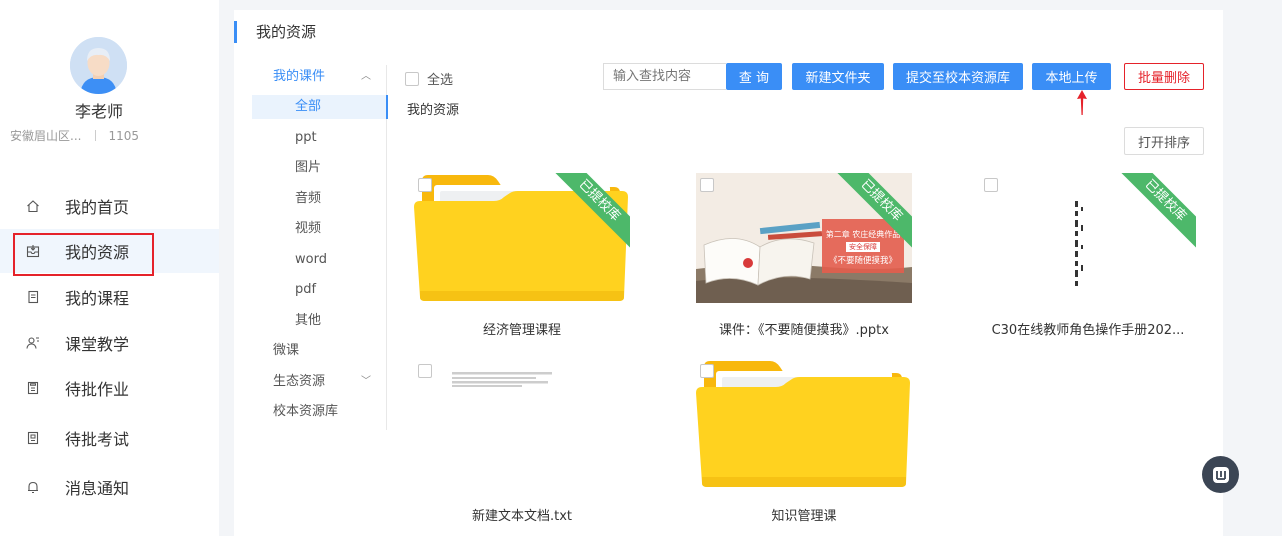 This screenshot has height=536, width=1282. I want to click on nav-label: 消息通知, so click(97, 488).